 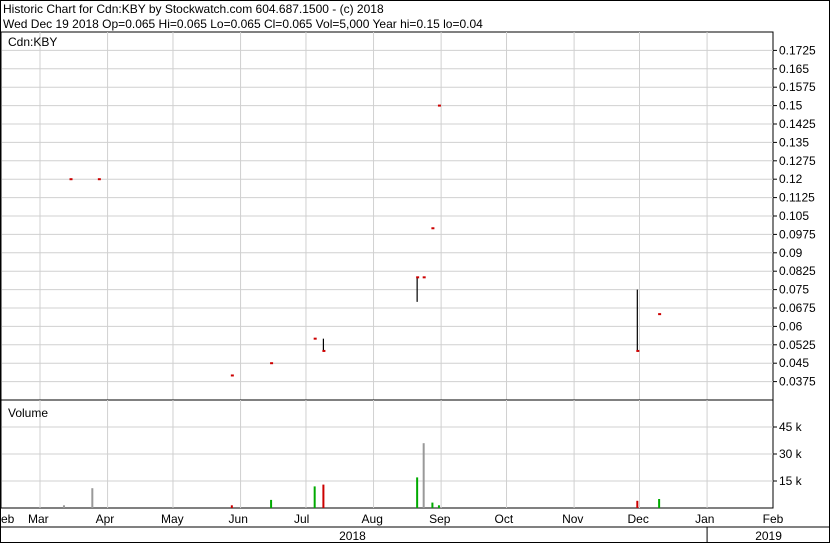 What do you see at coordinates (791, 427) in the screenshot?
I see `volume-tick-label: 45 k` at bounding box center [791, 427].